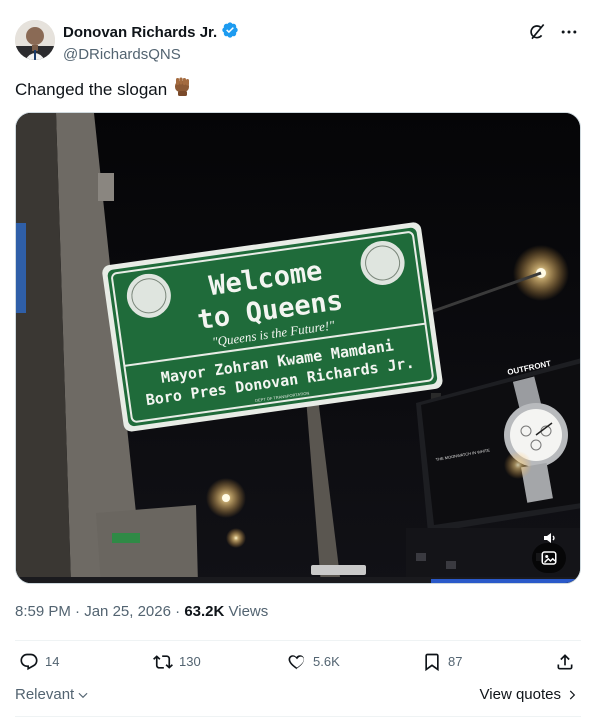 The height and width of the screenshot is (725, 596). Describe the element at coordinates (127, 611) in the screenshot. I see `tweet-date: Jan 25, 2026` at that location.